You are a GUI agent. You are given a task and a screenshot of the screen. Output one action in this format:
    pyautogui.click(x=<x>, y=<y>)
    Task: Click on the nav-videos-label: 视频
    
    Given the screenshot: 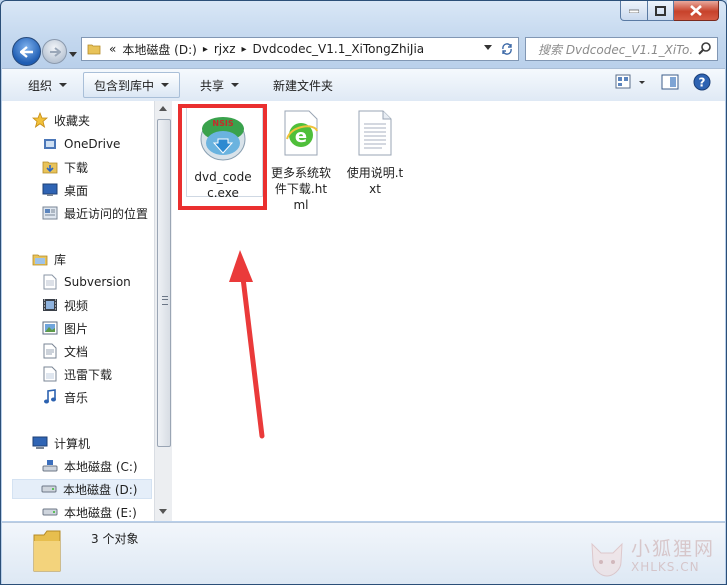 What is the action you would take?
    pyautogui.click(x=76, y=305)
    